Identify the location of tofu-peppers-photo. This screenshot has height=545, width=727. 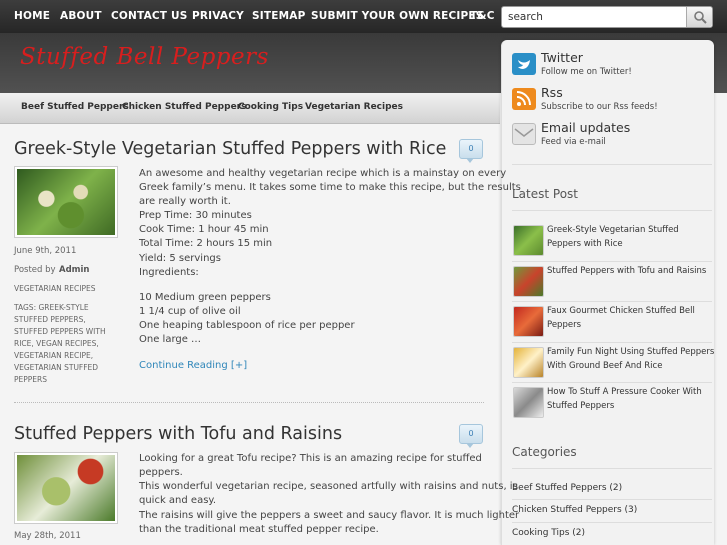
(66, 488).